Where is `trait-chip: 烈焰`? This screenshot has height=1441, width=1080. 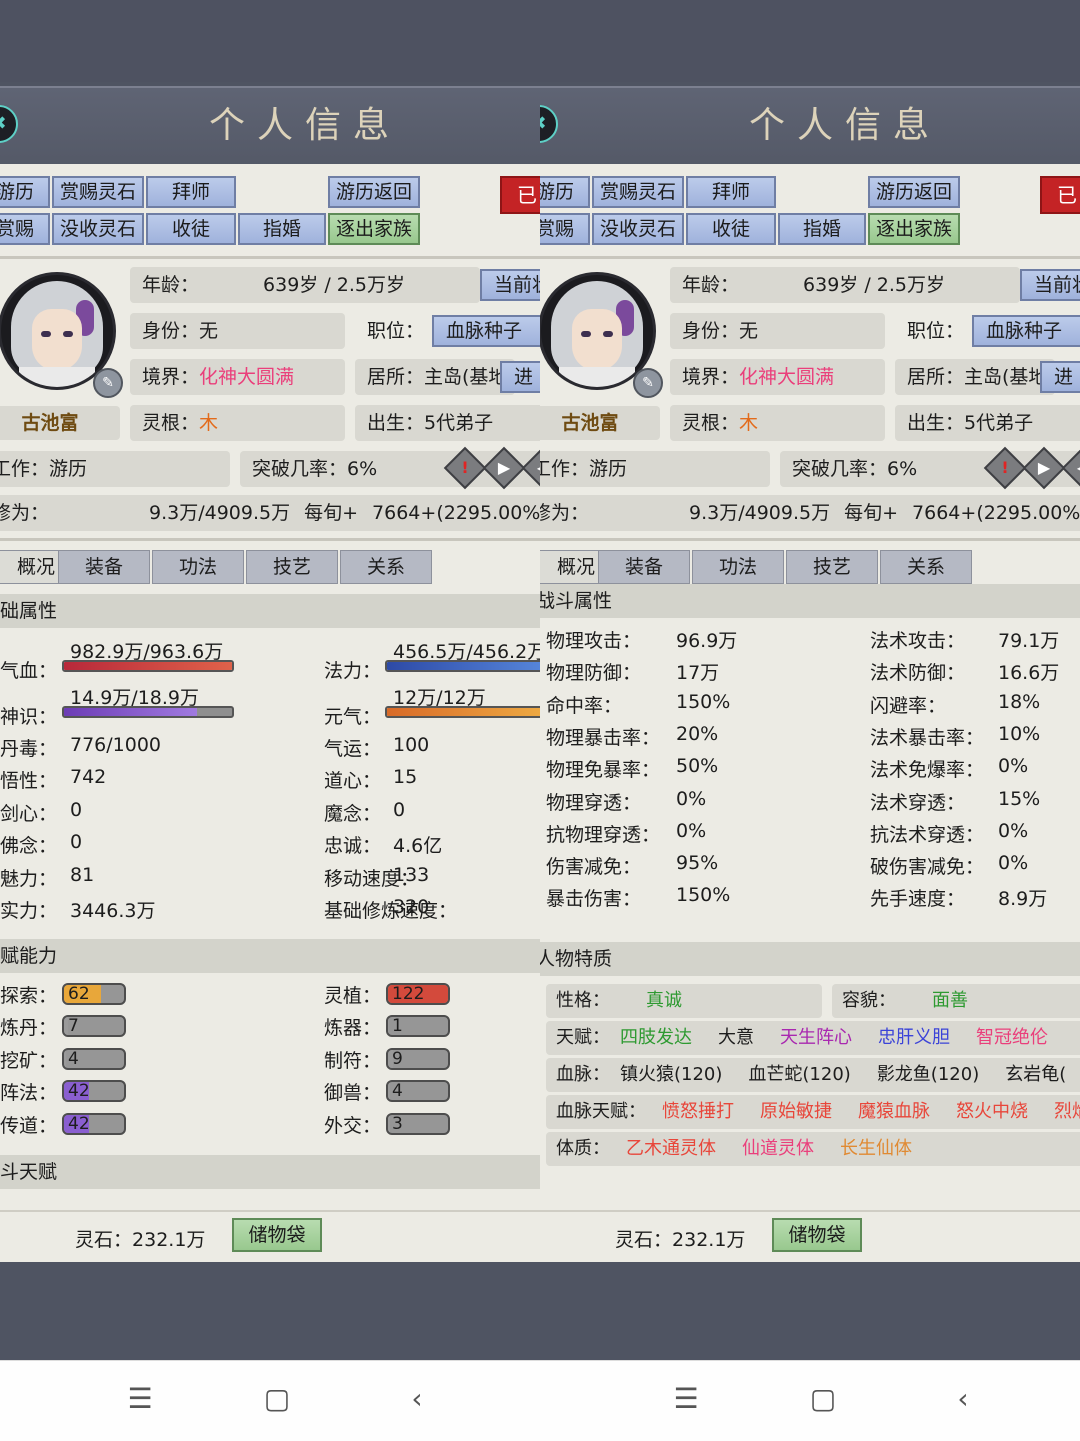 trait-chip: 烈焰 is located at coordinates (1067, 1111).